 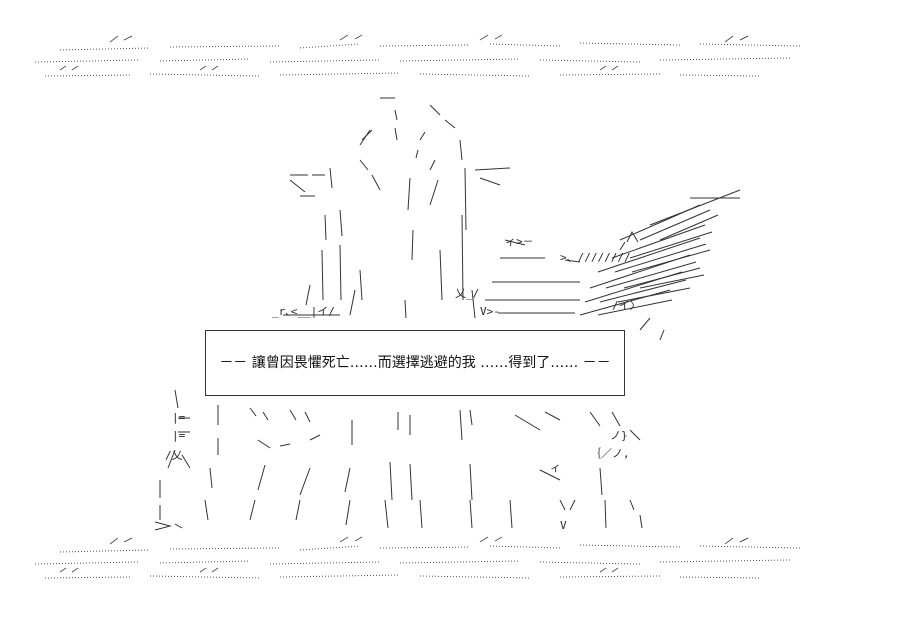 What do you see at coordinates (174, 455) in the screenshot?
I see `art-fragment-yi: /乂` at bounding box center [174, 455].